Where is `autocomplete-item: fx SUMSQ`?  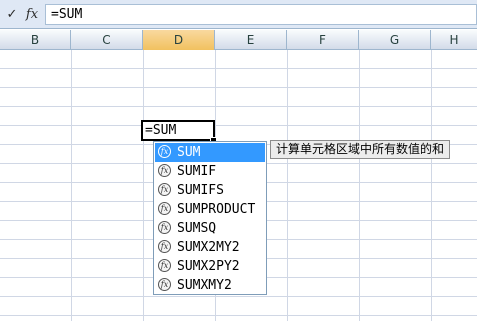 autocomplete-item: fx SUMSQ is located at coordinates (210, 228).